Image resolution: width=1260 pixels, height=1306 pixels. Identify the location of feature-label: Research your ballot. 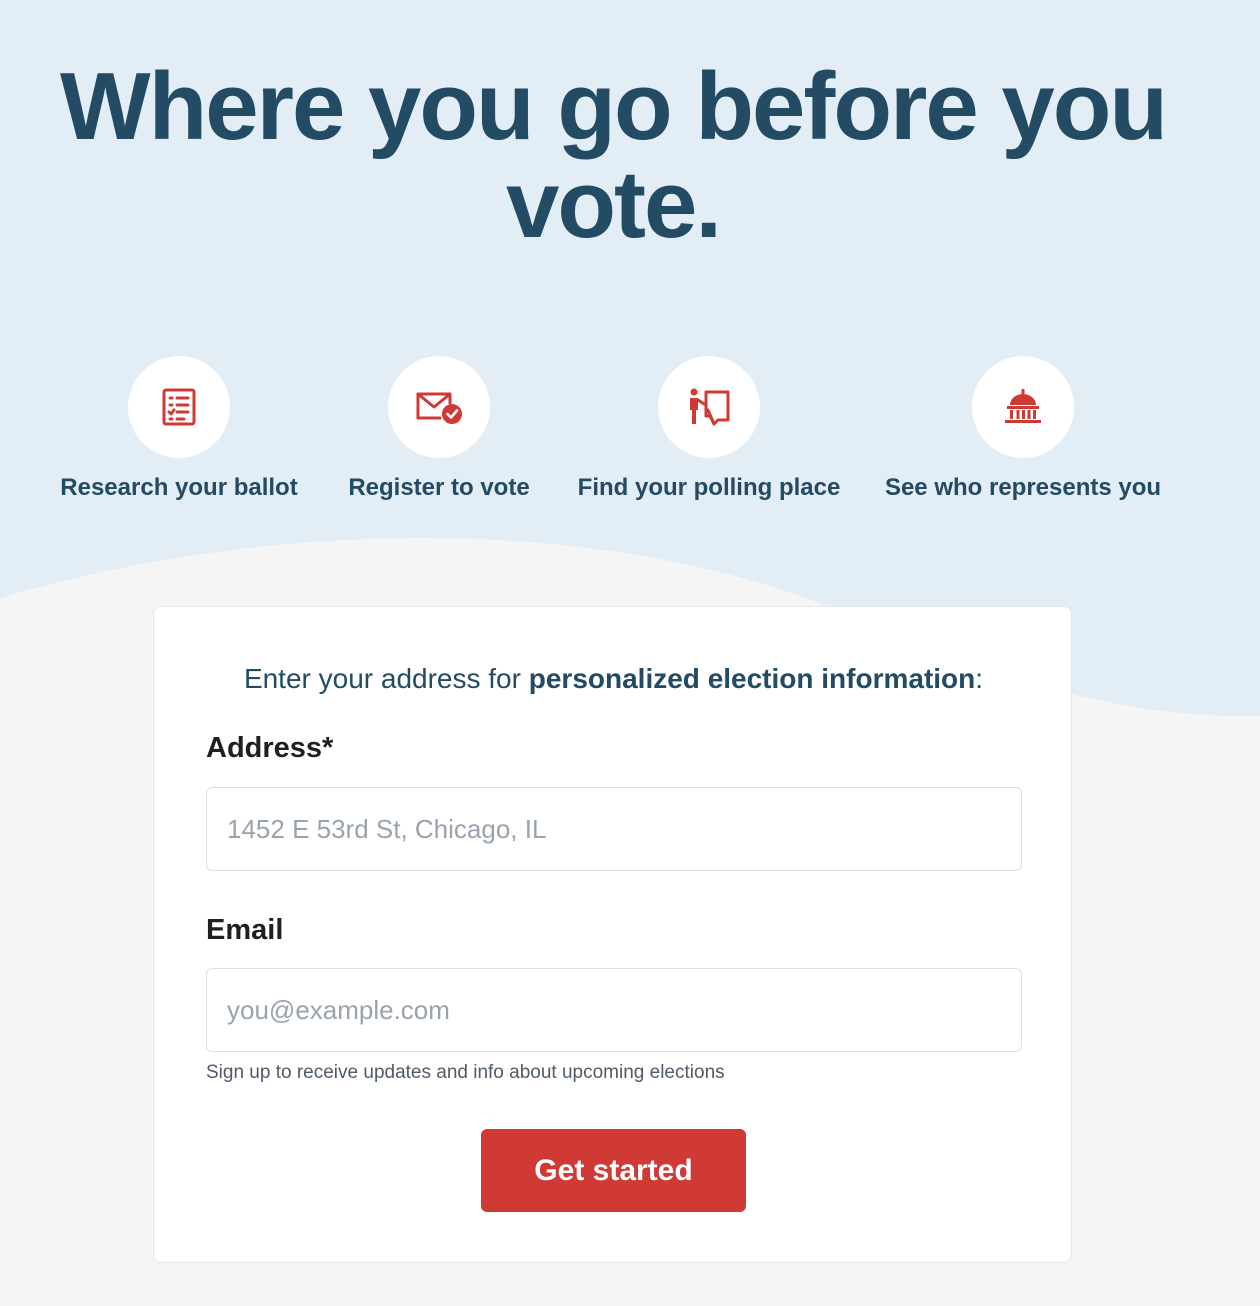
(179, 487).